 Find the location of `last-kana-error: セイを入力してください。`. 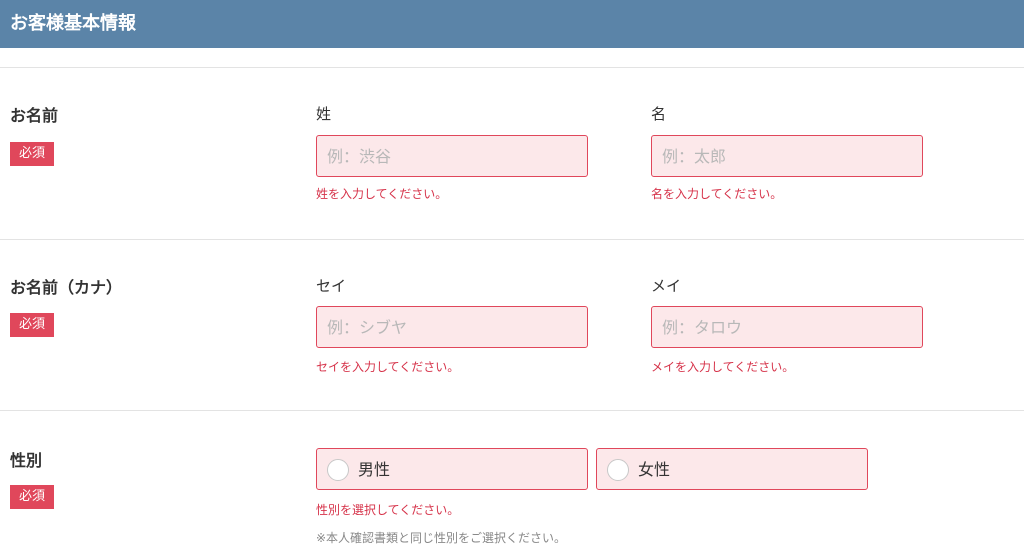

last-kana-error: セイを入力してください。 is located at coordinates (388, 367).